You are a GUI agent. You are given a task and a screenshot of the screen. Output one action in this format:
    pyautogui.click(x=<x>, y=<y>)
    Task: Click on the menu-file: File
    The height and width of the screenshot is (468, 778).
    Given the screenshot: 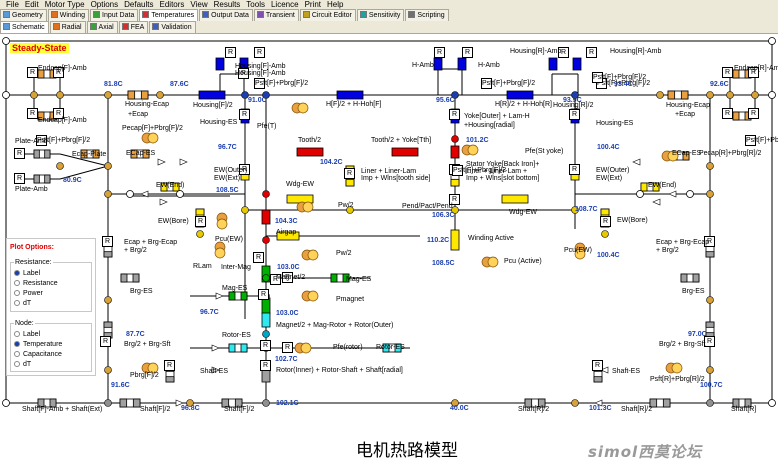 What is the action you would take?
    pyautogui.click(x=12, y=4)
    